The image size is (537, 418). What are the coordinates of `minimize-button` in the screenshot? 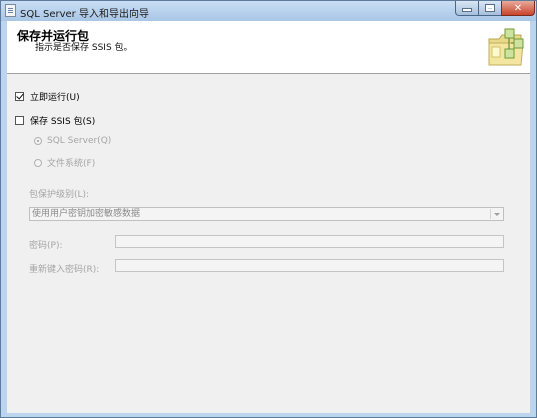 It's located at (467, 8).